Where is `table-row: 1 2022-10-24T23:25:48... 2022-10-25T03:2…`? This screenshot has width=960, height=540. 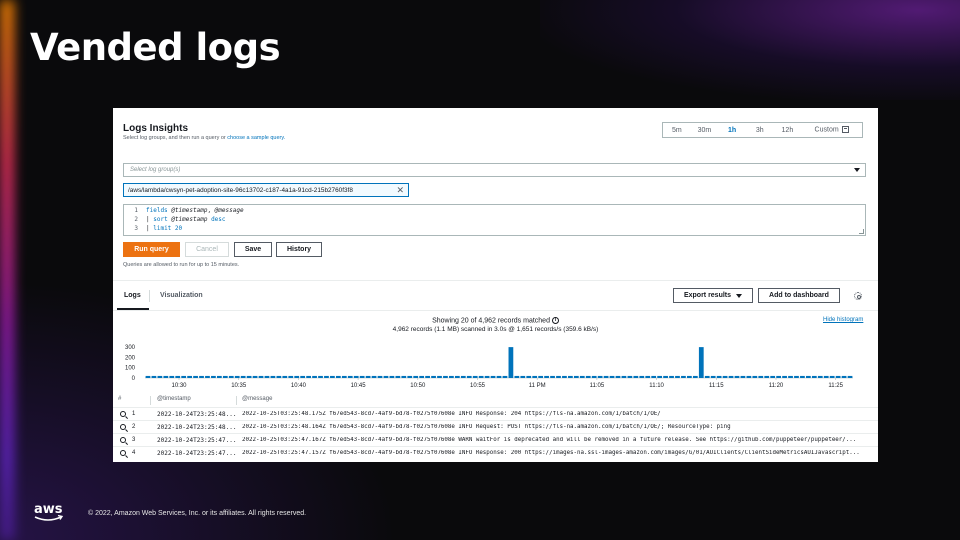
table-row: 1 2022-10-24T23:25:48... 2022-10-25T03:2… is located at coordinates (495, 413).